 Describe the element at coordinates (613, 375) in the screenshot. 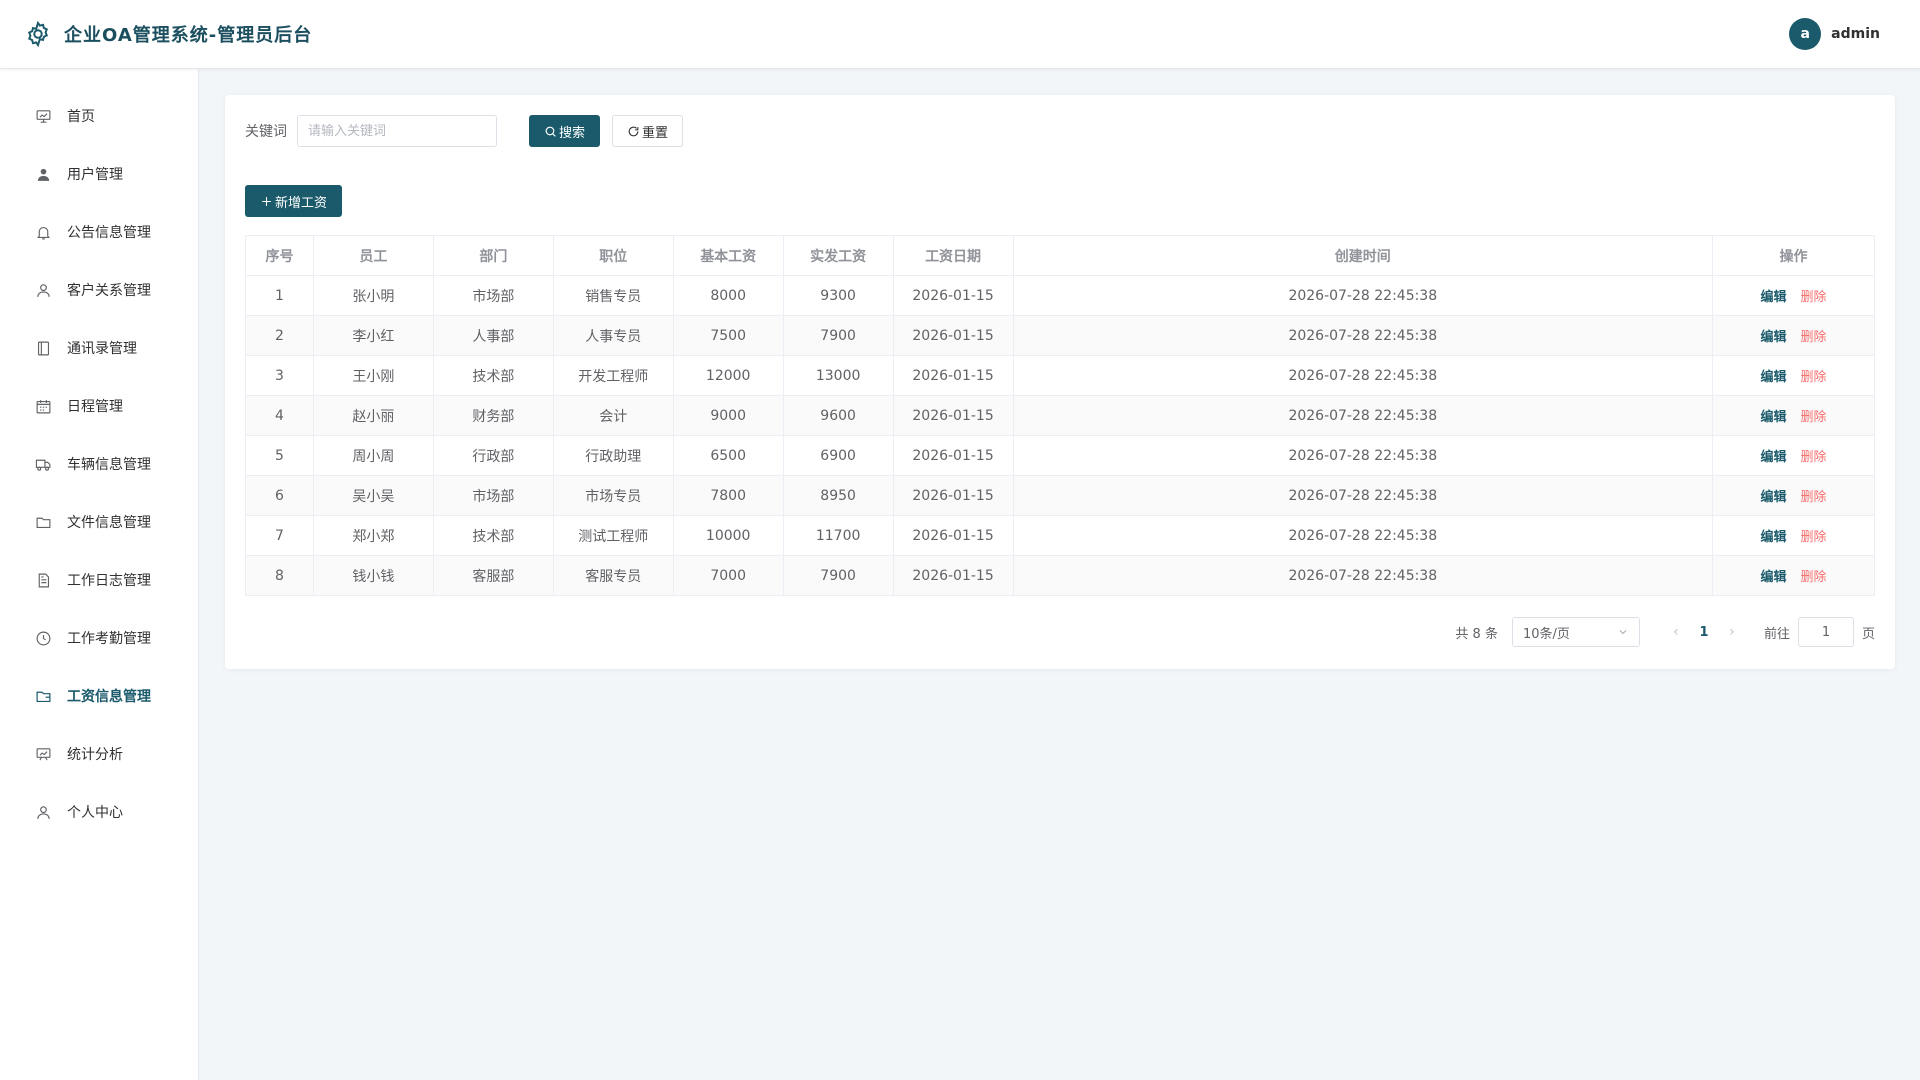

I see `table-cell: 开发工程师` at that location.